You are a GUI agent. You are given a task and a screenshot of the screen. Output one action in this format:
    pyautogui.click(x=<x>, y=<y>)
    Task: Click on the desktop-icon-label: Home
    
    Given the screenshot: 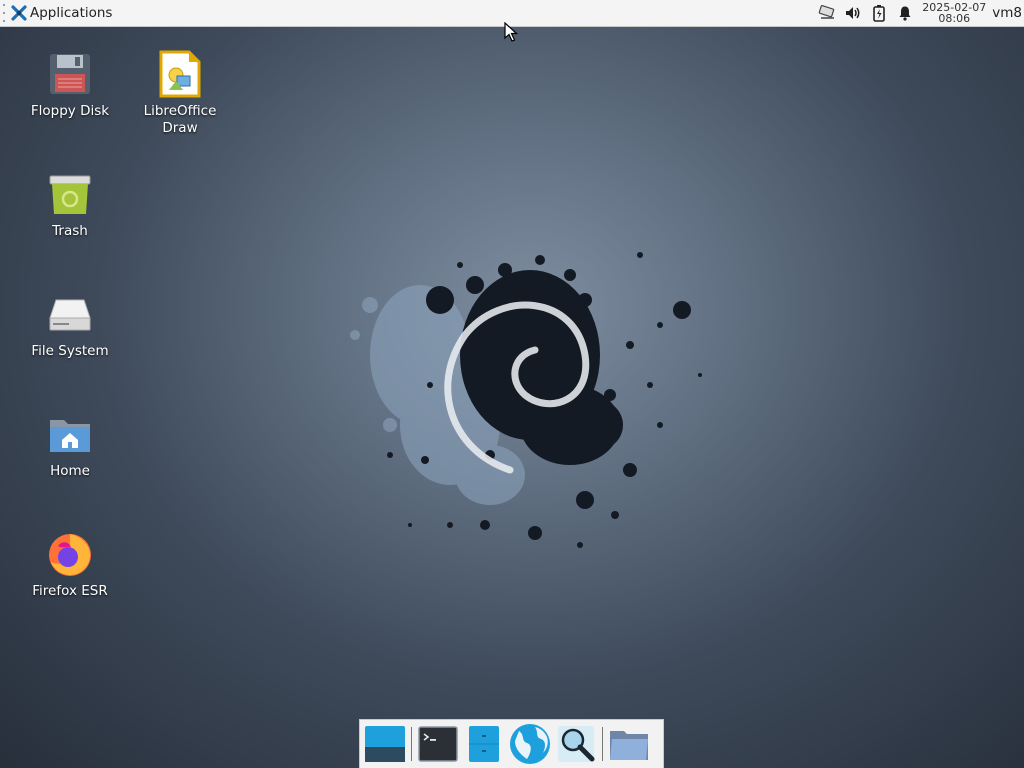 What is the action you would take?
    pyautogui.click(x=70, y=471)
    